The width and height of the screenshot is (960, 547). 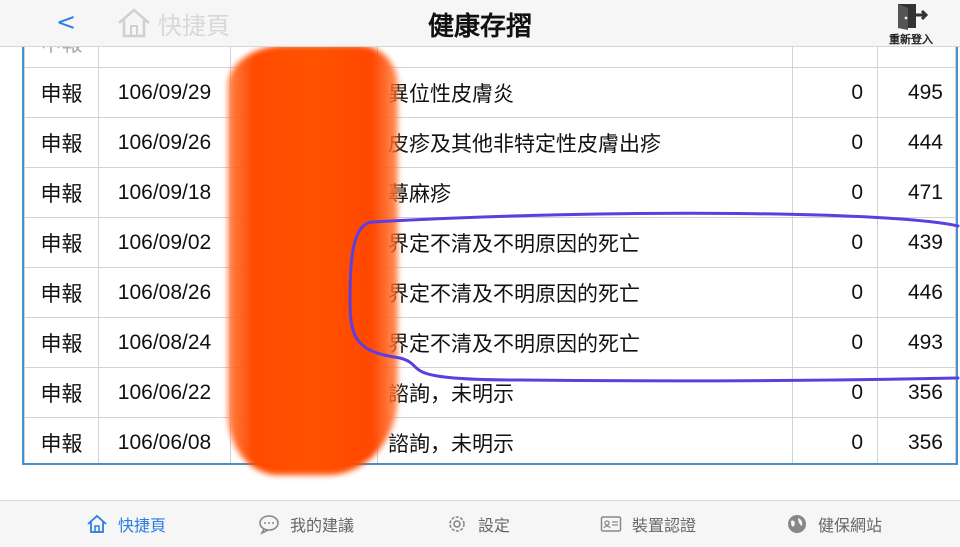 I want to click on table-row: 申報 106/09/18 蕁麻疹 0 471, so click(x=490, y=192).